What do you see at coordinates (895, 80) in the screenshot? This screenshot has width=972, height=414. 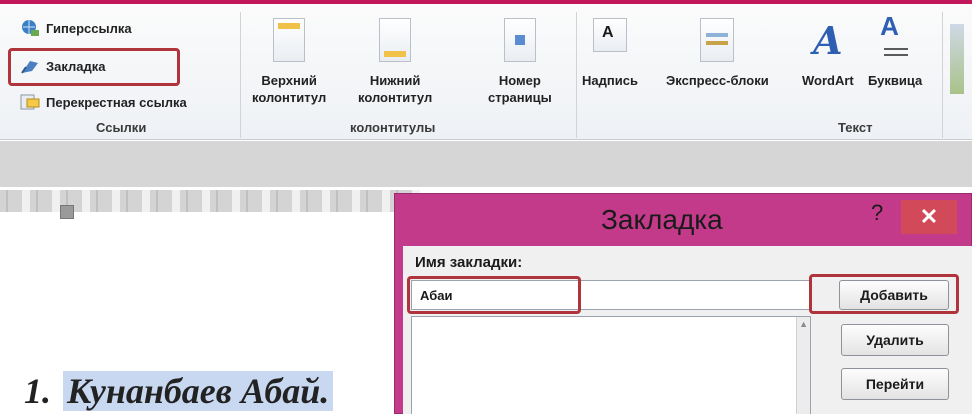 I see `drop-cap-label: Буквица` at bounding box center [895, 80].